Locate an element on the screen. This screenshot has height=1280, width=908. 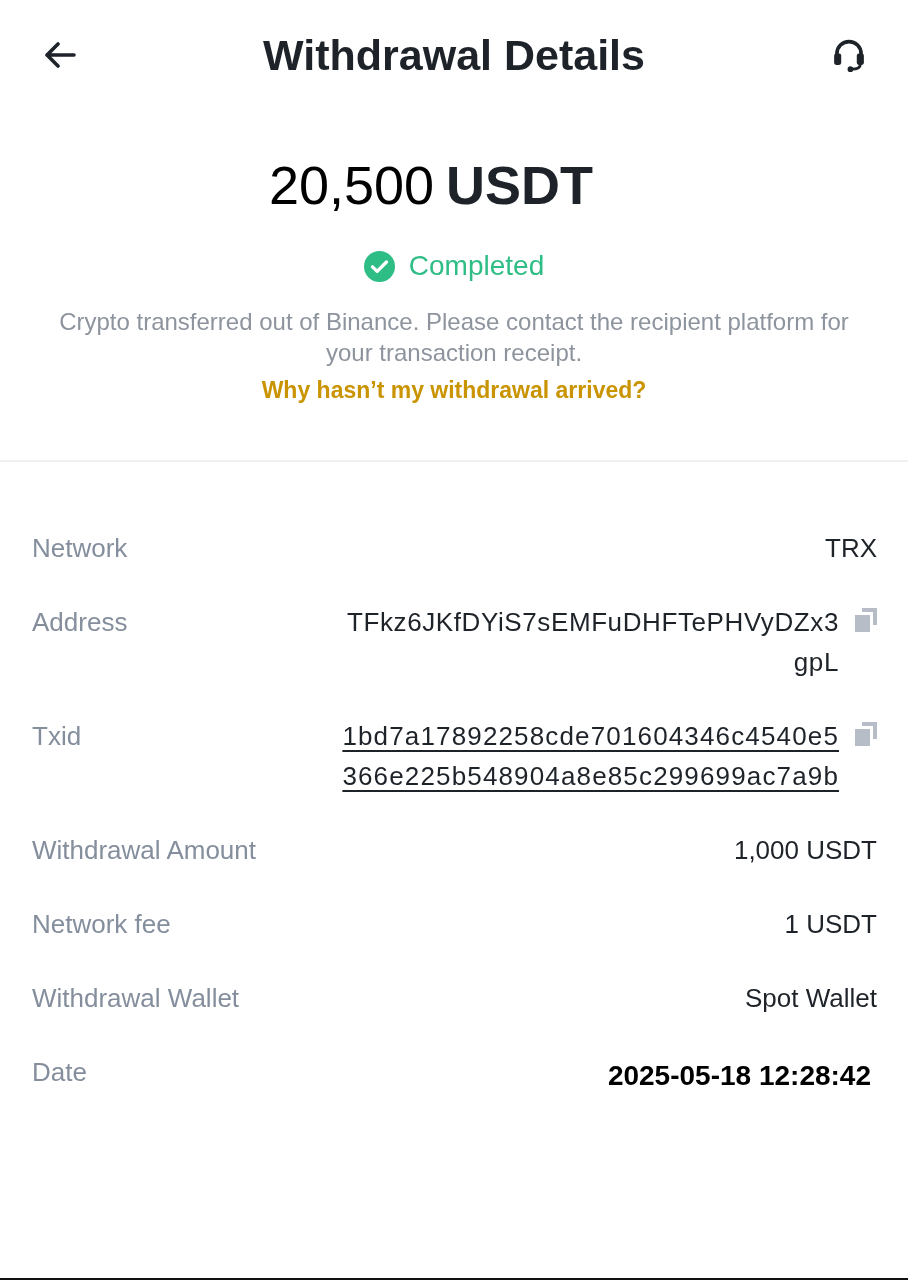
detail-label: Withdrawal Wallet is located at coordinates (136, 998).